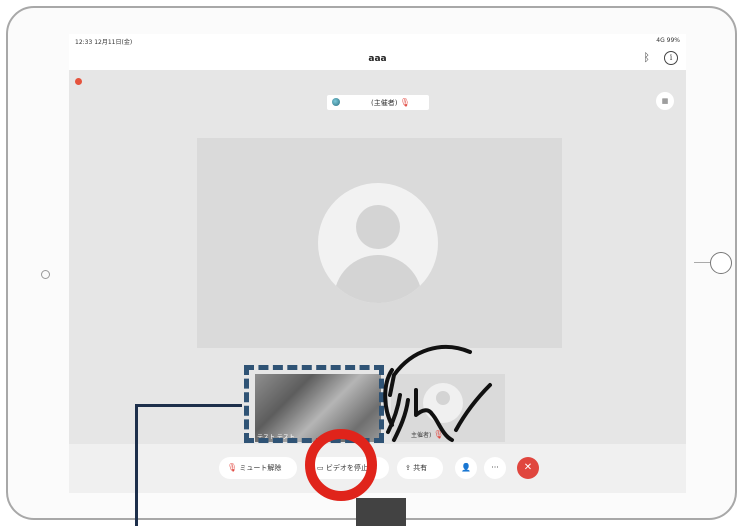 This screenshot has width=747, height=526. What do you see at coordinates (384, 103) in the screenshot?
I see `host-label: (主催者)` at bounding box center [384, 103].